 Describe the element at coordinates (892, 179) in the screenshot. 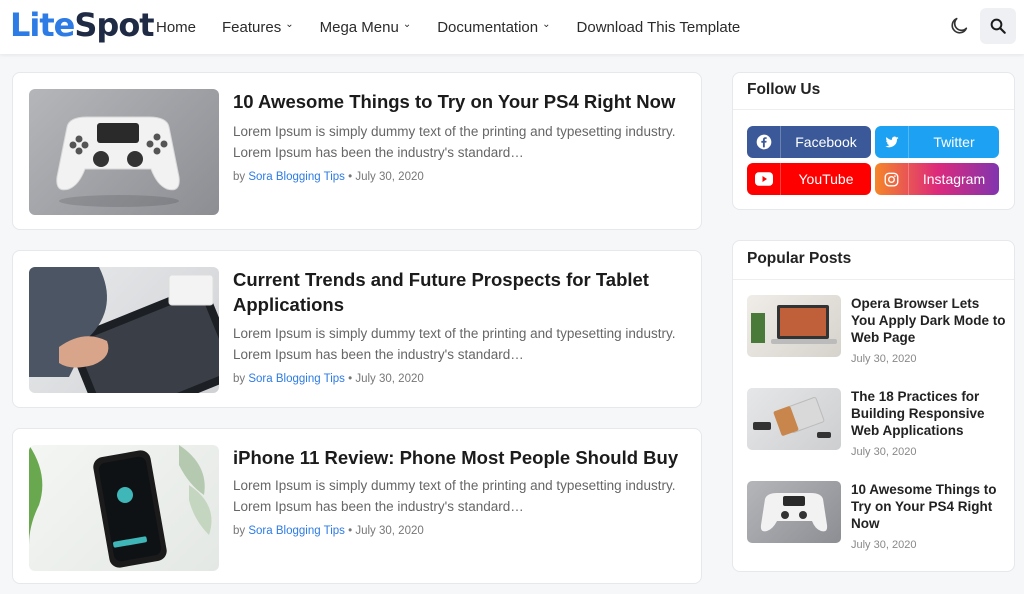

I see `instagram-icon` at that location.